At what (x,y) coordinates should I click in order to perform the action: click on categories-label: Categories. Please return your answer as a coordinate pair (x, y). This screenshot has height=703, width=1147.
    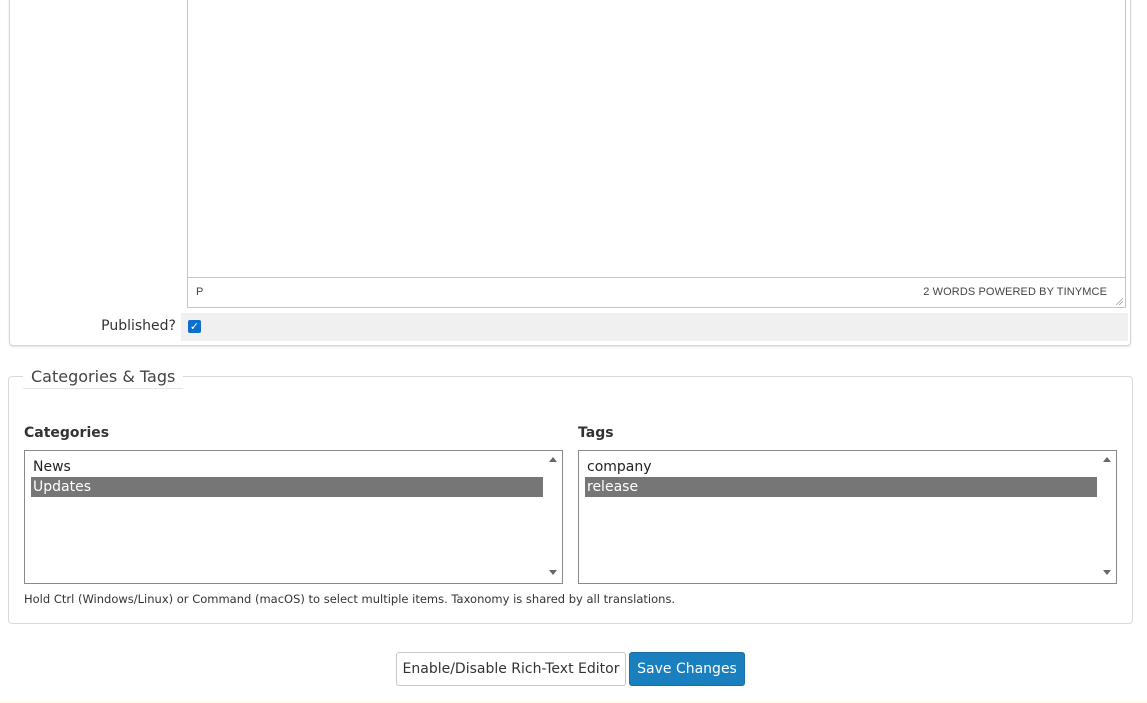
    Looking at the image, I should click on (67, 433).